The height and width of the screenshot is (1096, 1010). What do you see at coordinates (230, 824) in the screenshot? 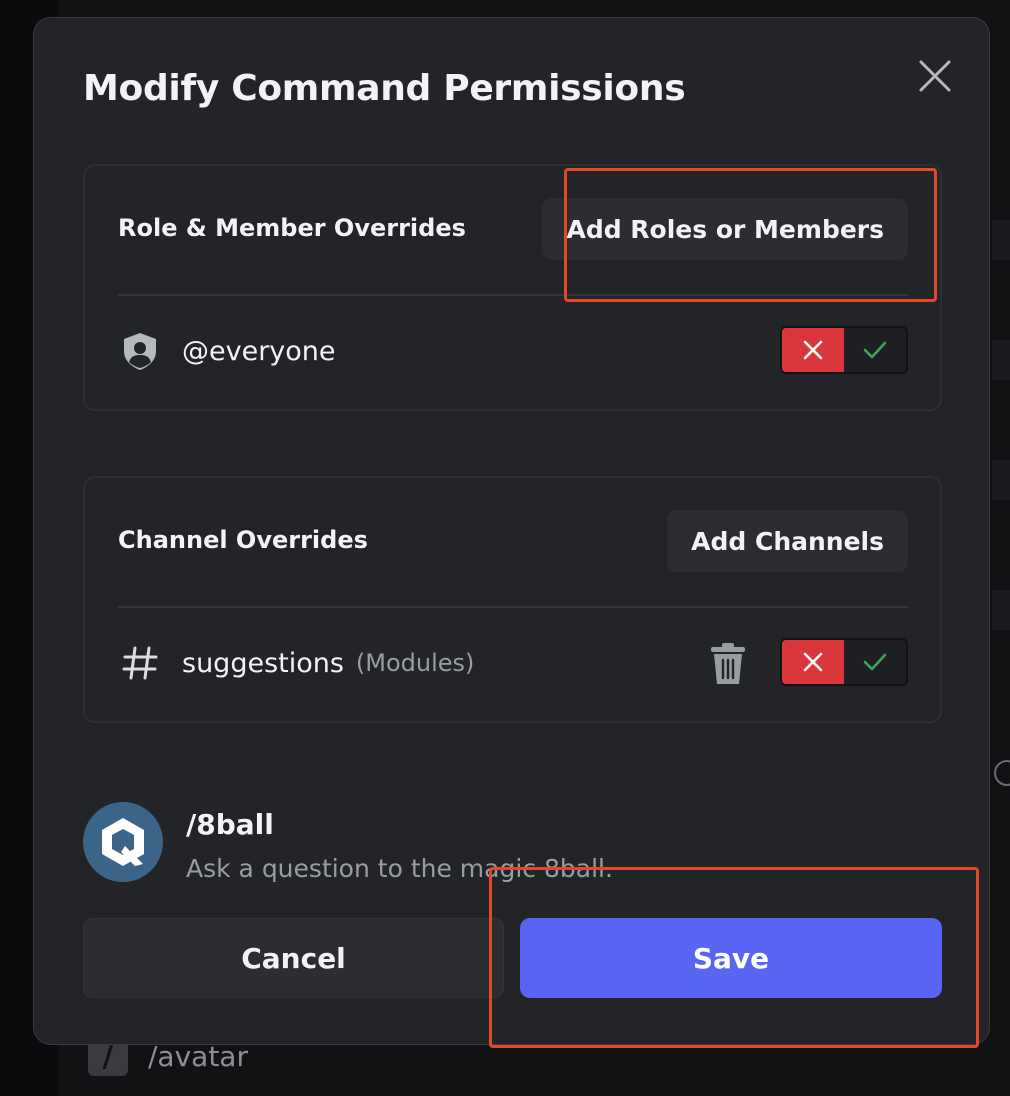
I see `command-name: /8ball` at bounding box center [230, 824].